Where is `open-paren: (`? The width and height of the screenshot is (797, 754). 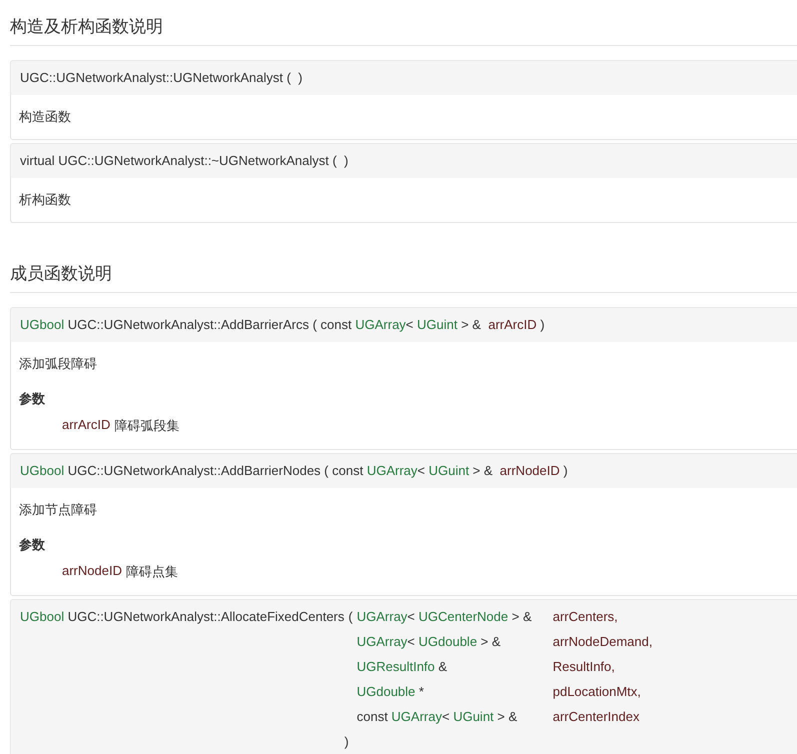
open-paren: ( is located at coordinates (350, 616).